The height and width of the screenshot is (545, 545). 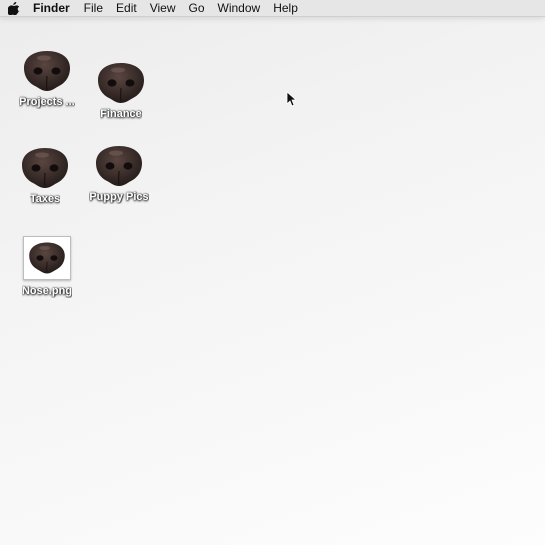 I want to click on desktop-folder-finance: Finance, so click(x=121, y=91).